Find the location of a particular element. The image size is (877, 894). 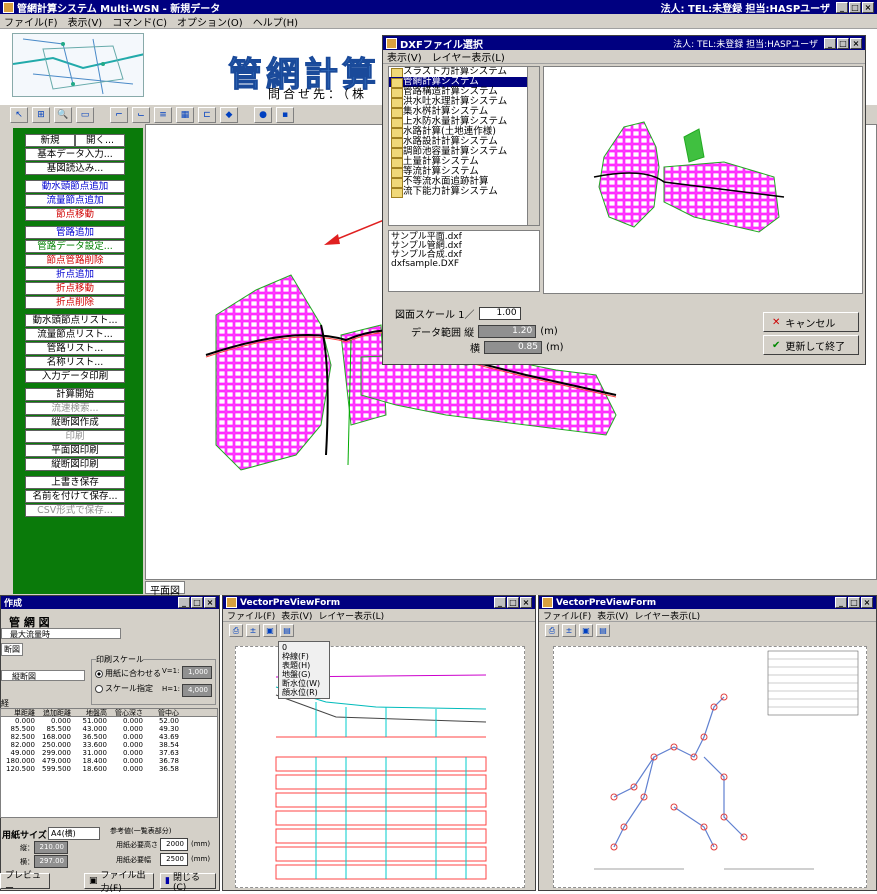

mid-menu-layer: レイヤー表示(L) is located at coordinates (351, 615).